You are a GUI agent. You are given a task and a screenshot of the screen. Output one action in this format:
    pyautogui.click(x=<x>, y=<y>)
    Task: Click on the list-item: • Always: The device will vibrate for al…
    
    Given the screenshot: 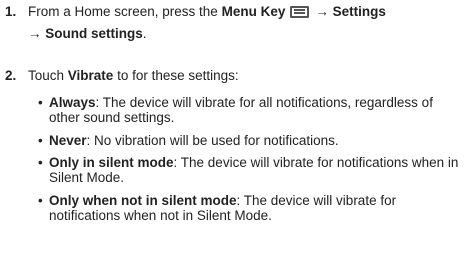 What is the action you would take?
    pyautogui.click(x=250, y=110)
    